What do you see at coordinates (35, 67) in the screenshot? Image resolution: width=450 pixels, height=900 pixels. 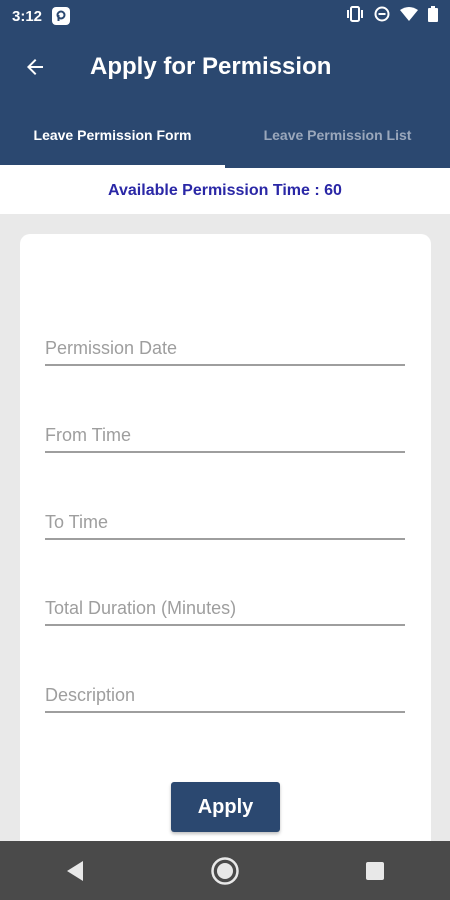 I see `back-arrow-icon` at bounding box center [35, 67].